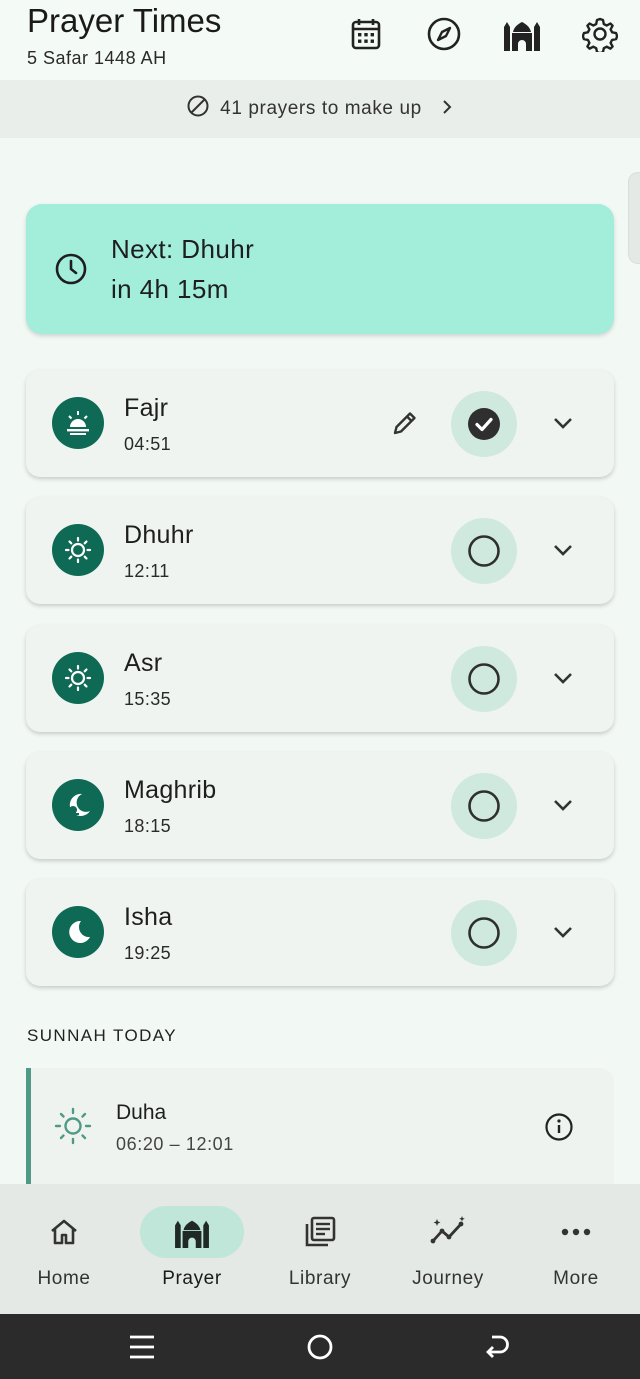  What do you see at coordinates (366, 34) in the screenshot?
I see `calendar-icon` at bounding box center [366, 34].